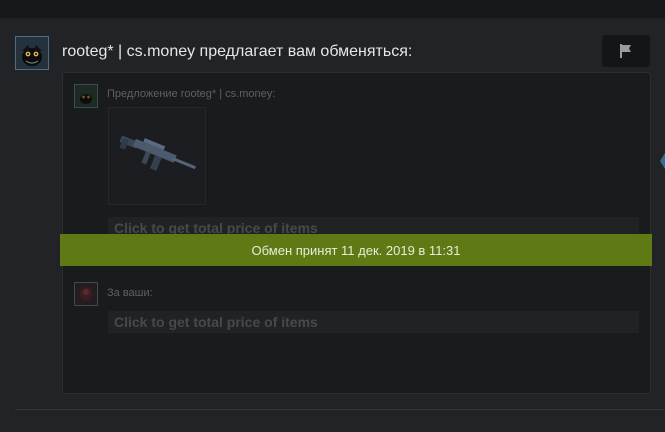  What do you see at coordinates (86, 96) in the screenshot?
I see `their-avatar` at bounding box center [86, 96].